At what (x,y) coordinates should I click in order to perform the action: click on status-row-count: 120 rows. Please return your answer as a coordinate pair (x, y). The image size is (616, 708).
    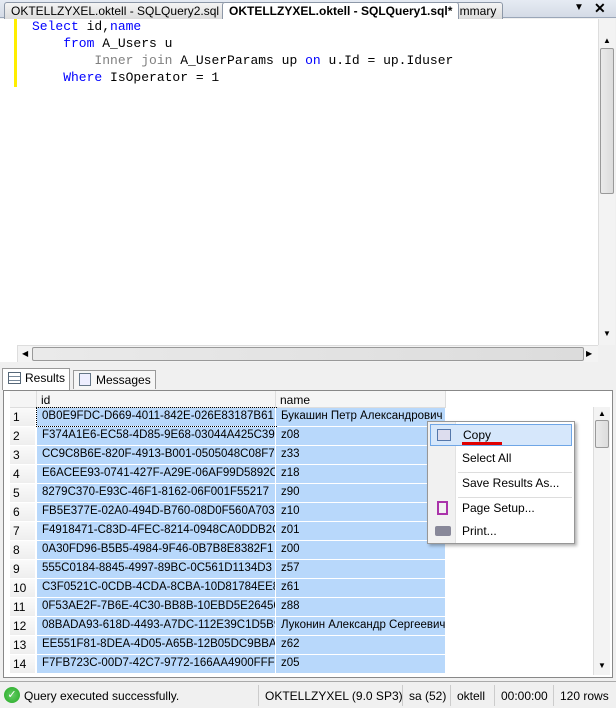
    Looking at the image, I should click on (584, 695).